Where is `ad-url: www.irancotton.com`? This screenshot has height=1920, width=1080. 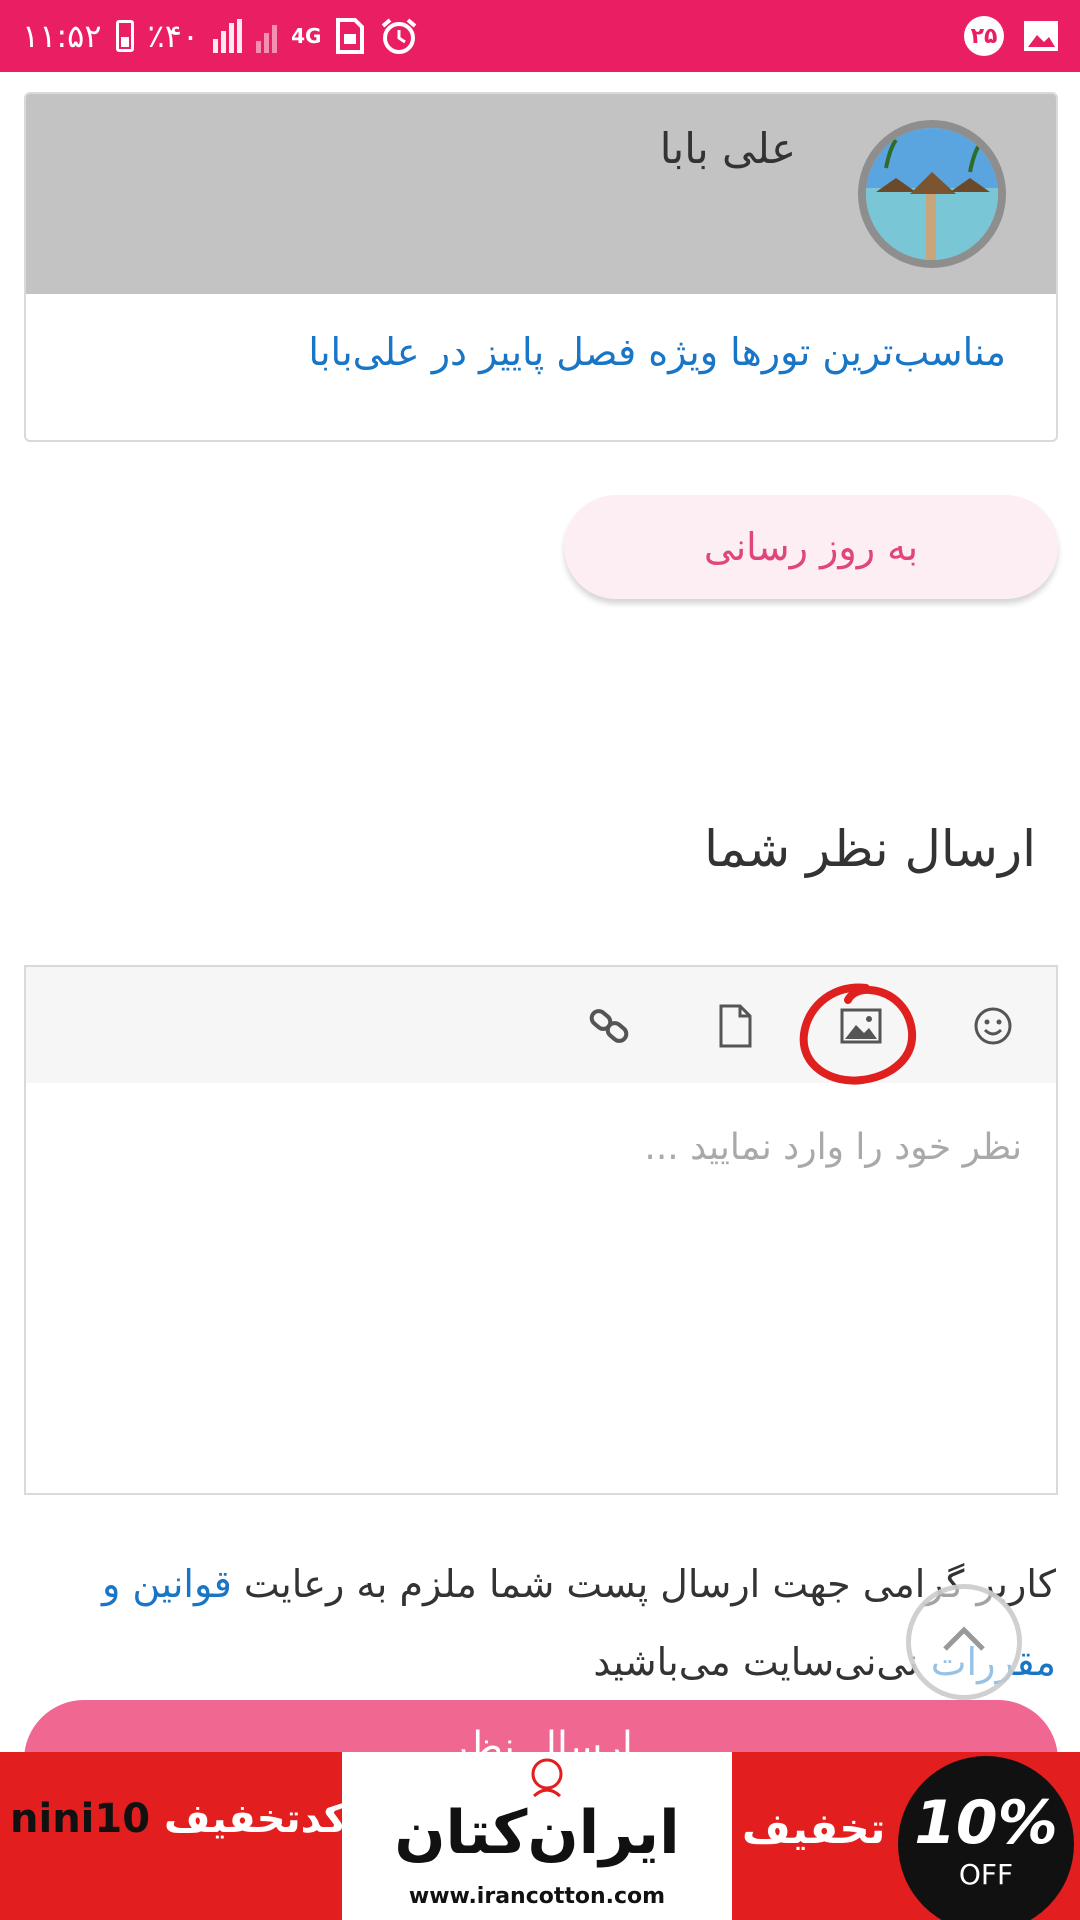
ad-url: www.irancotton.com is located at coordinates (537, 1896).